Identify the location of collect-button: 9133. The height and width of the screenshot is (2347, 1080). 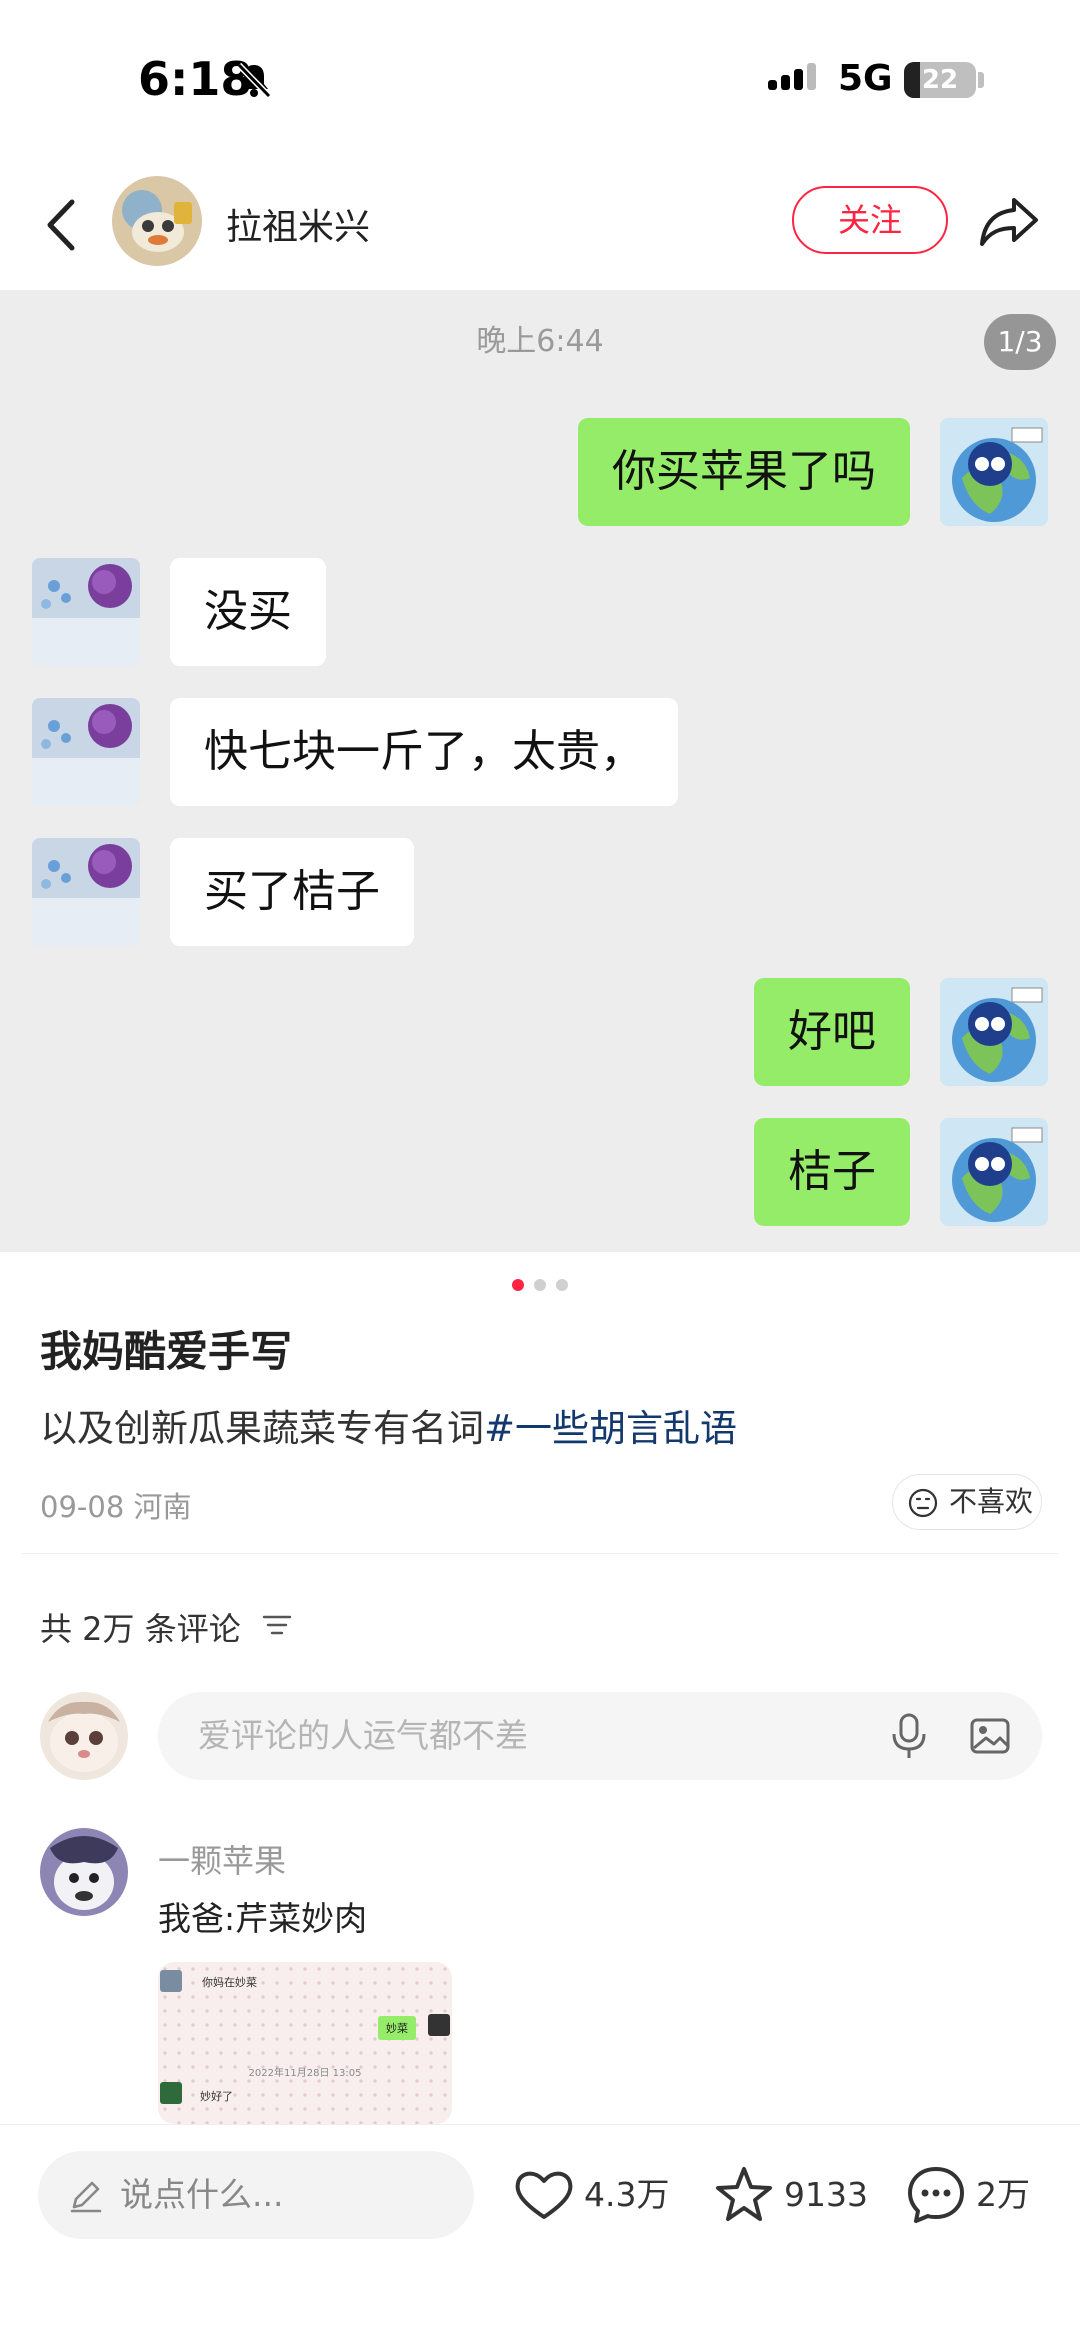
(797, 2195).